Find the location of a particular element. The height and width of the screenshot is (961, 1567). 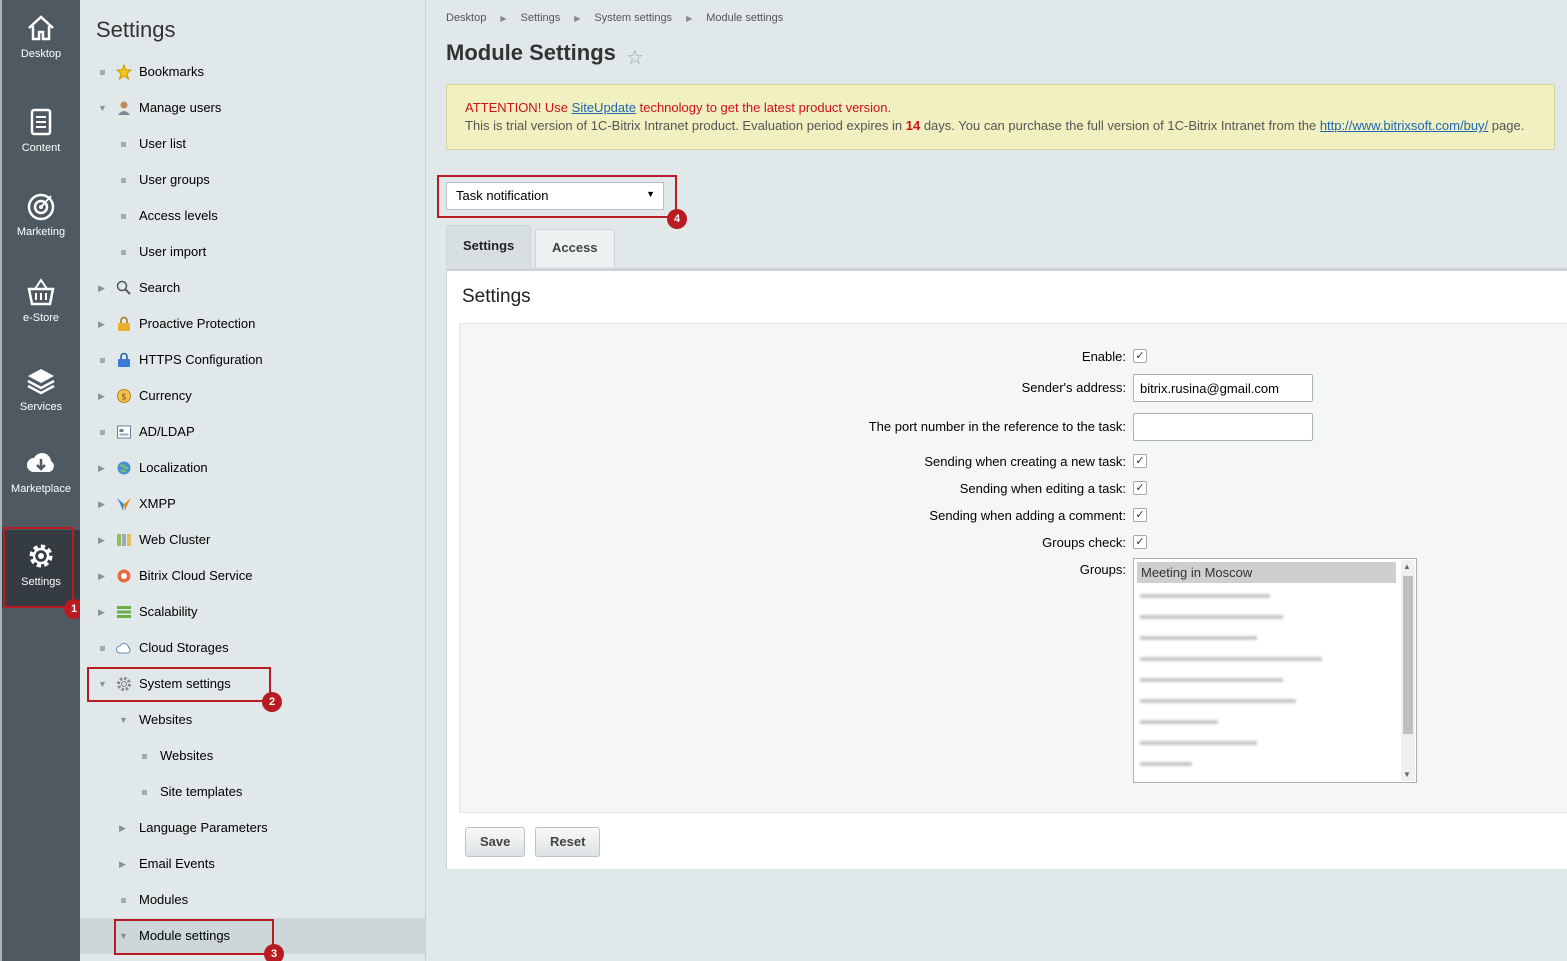

rail-label: Desktop is located at coordinates (41, 54).